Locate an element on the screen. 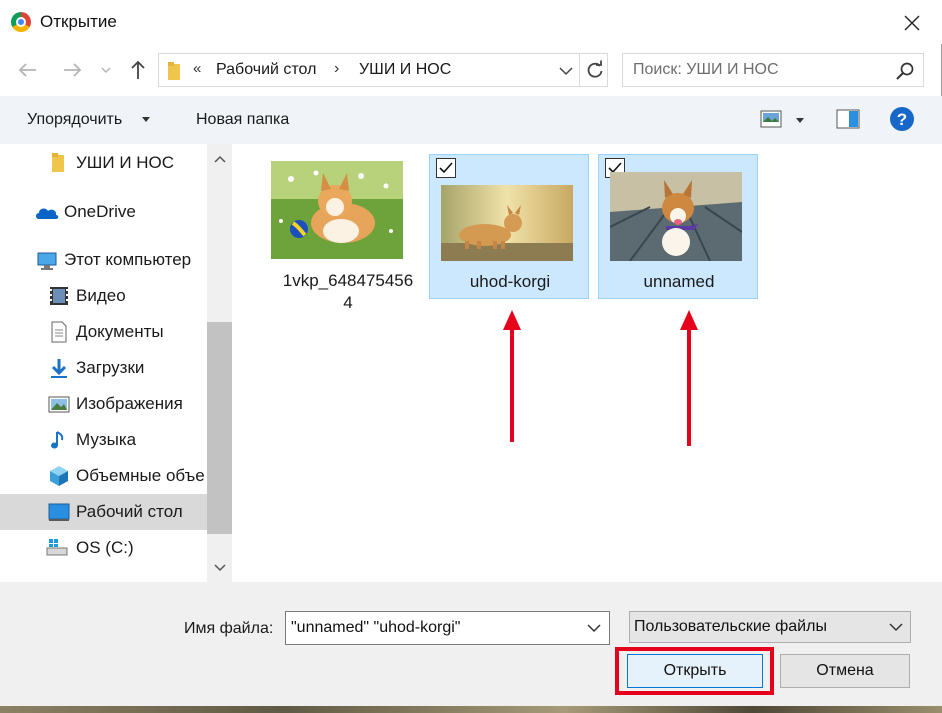 The width and height of the screenshot is (942, 713). nav-item-this-pc: Этот компьютер is located at coordinates (103, 260).